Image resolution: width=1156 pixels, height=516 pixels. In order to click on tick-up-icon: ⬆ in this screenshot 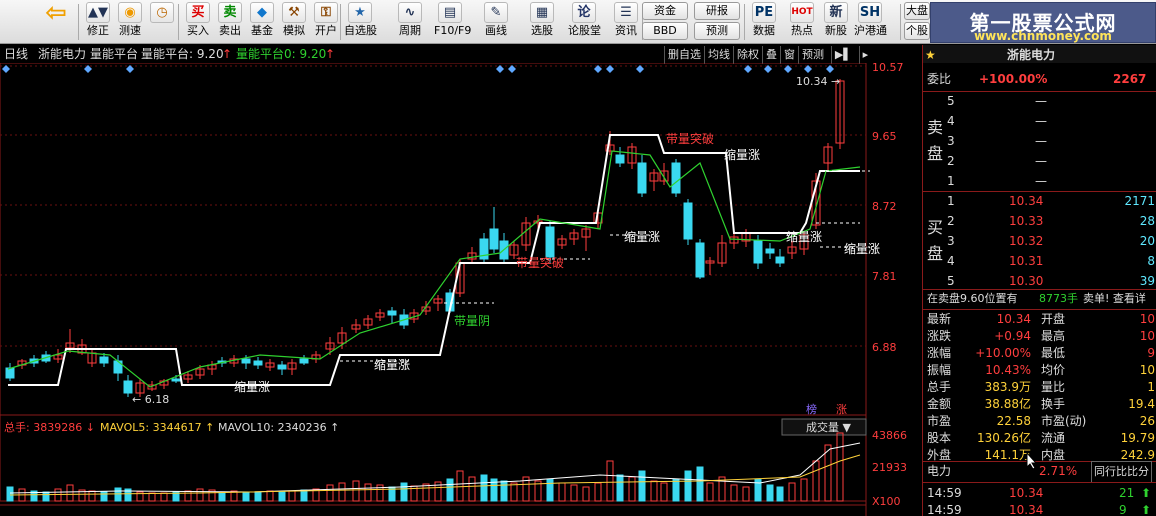, I will do `click(1146, 509)`.